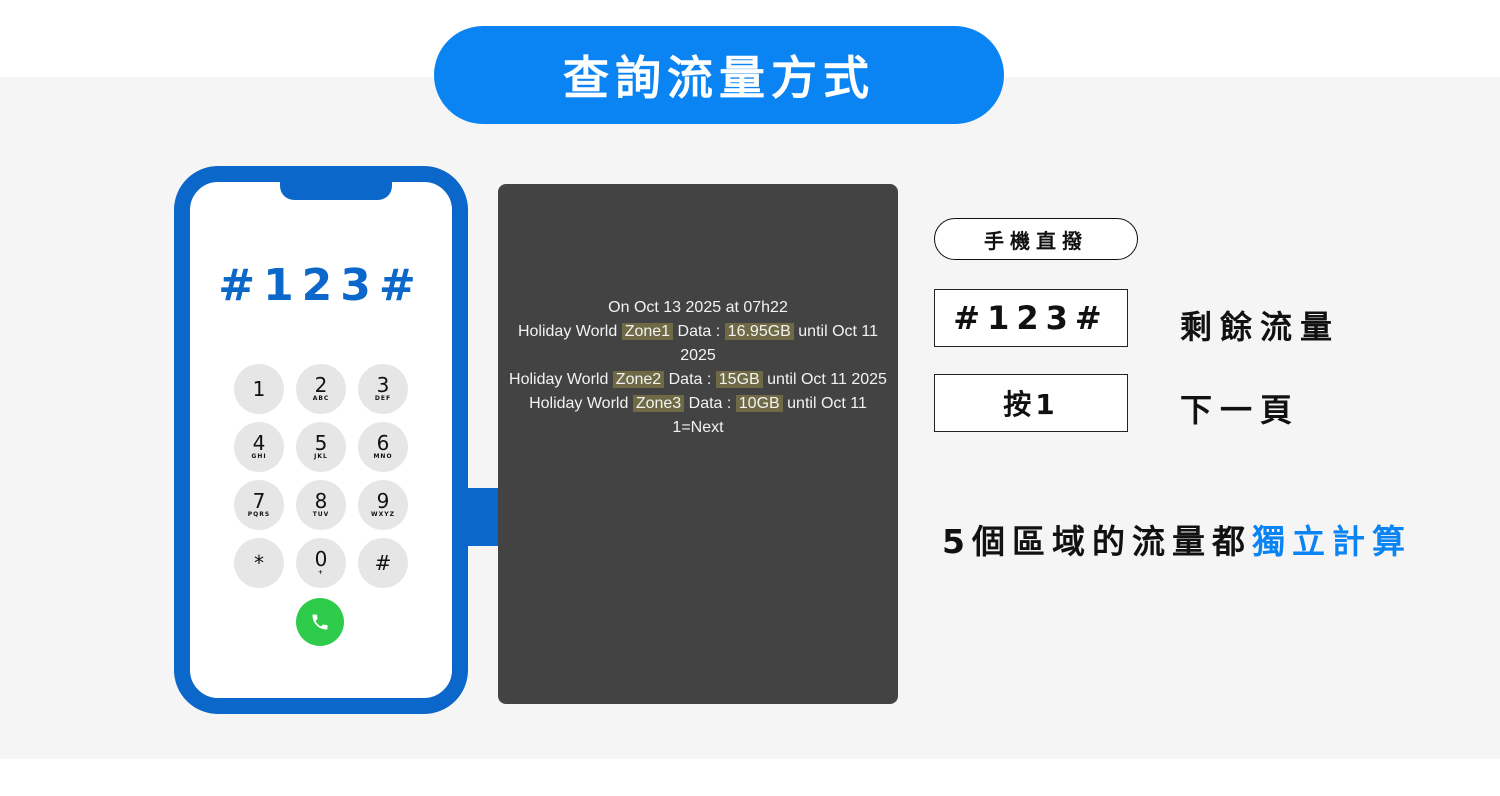 The width and height of the screenshot is (1500, 796). I want to click on key-digit: 5, so click(321, 443).